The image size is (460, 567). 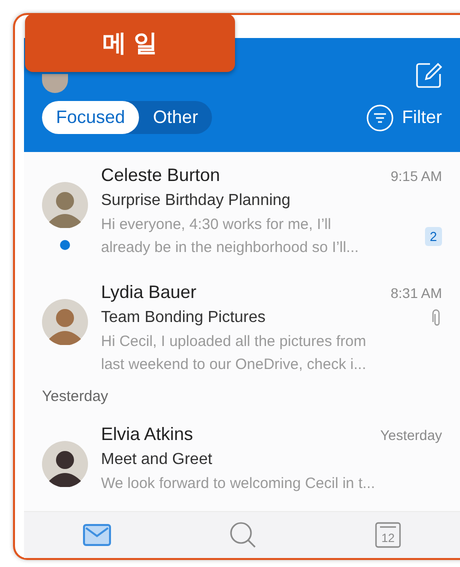 I want to click on message-subject: Surprise Birthday Planning, so click(x=195, y=201).